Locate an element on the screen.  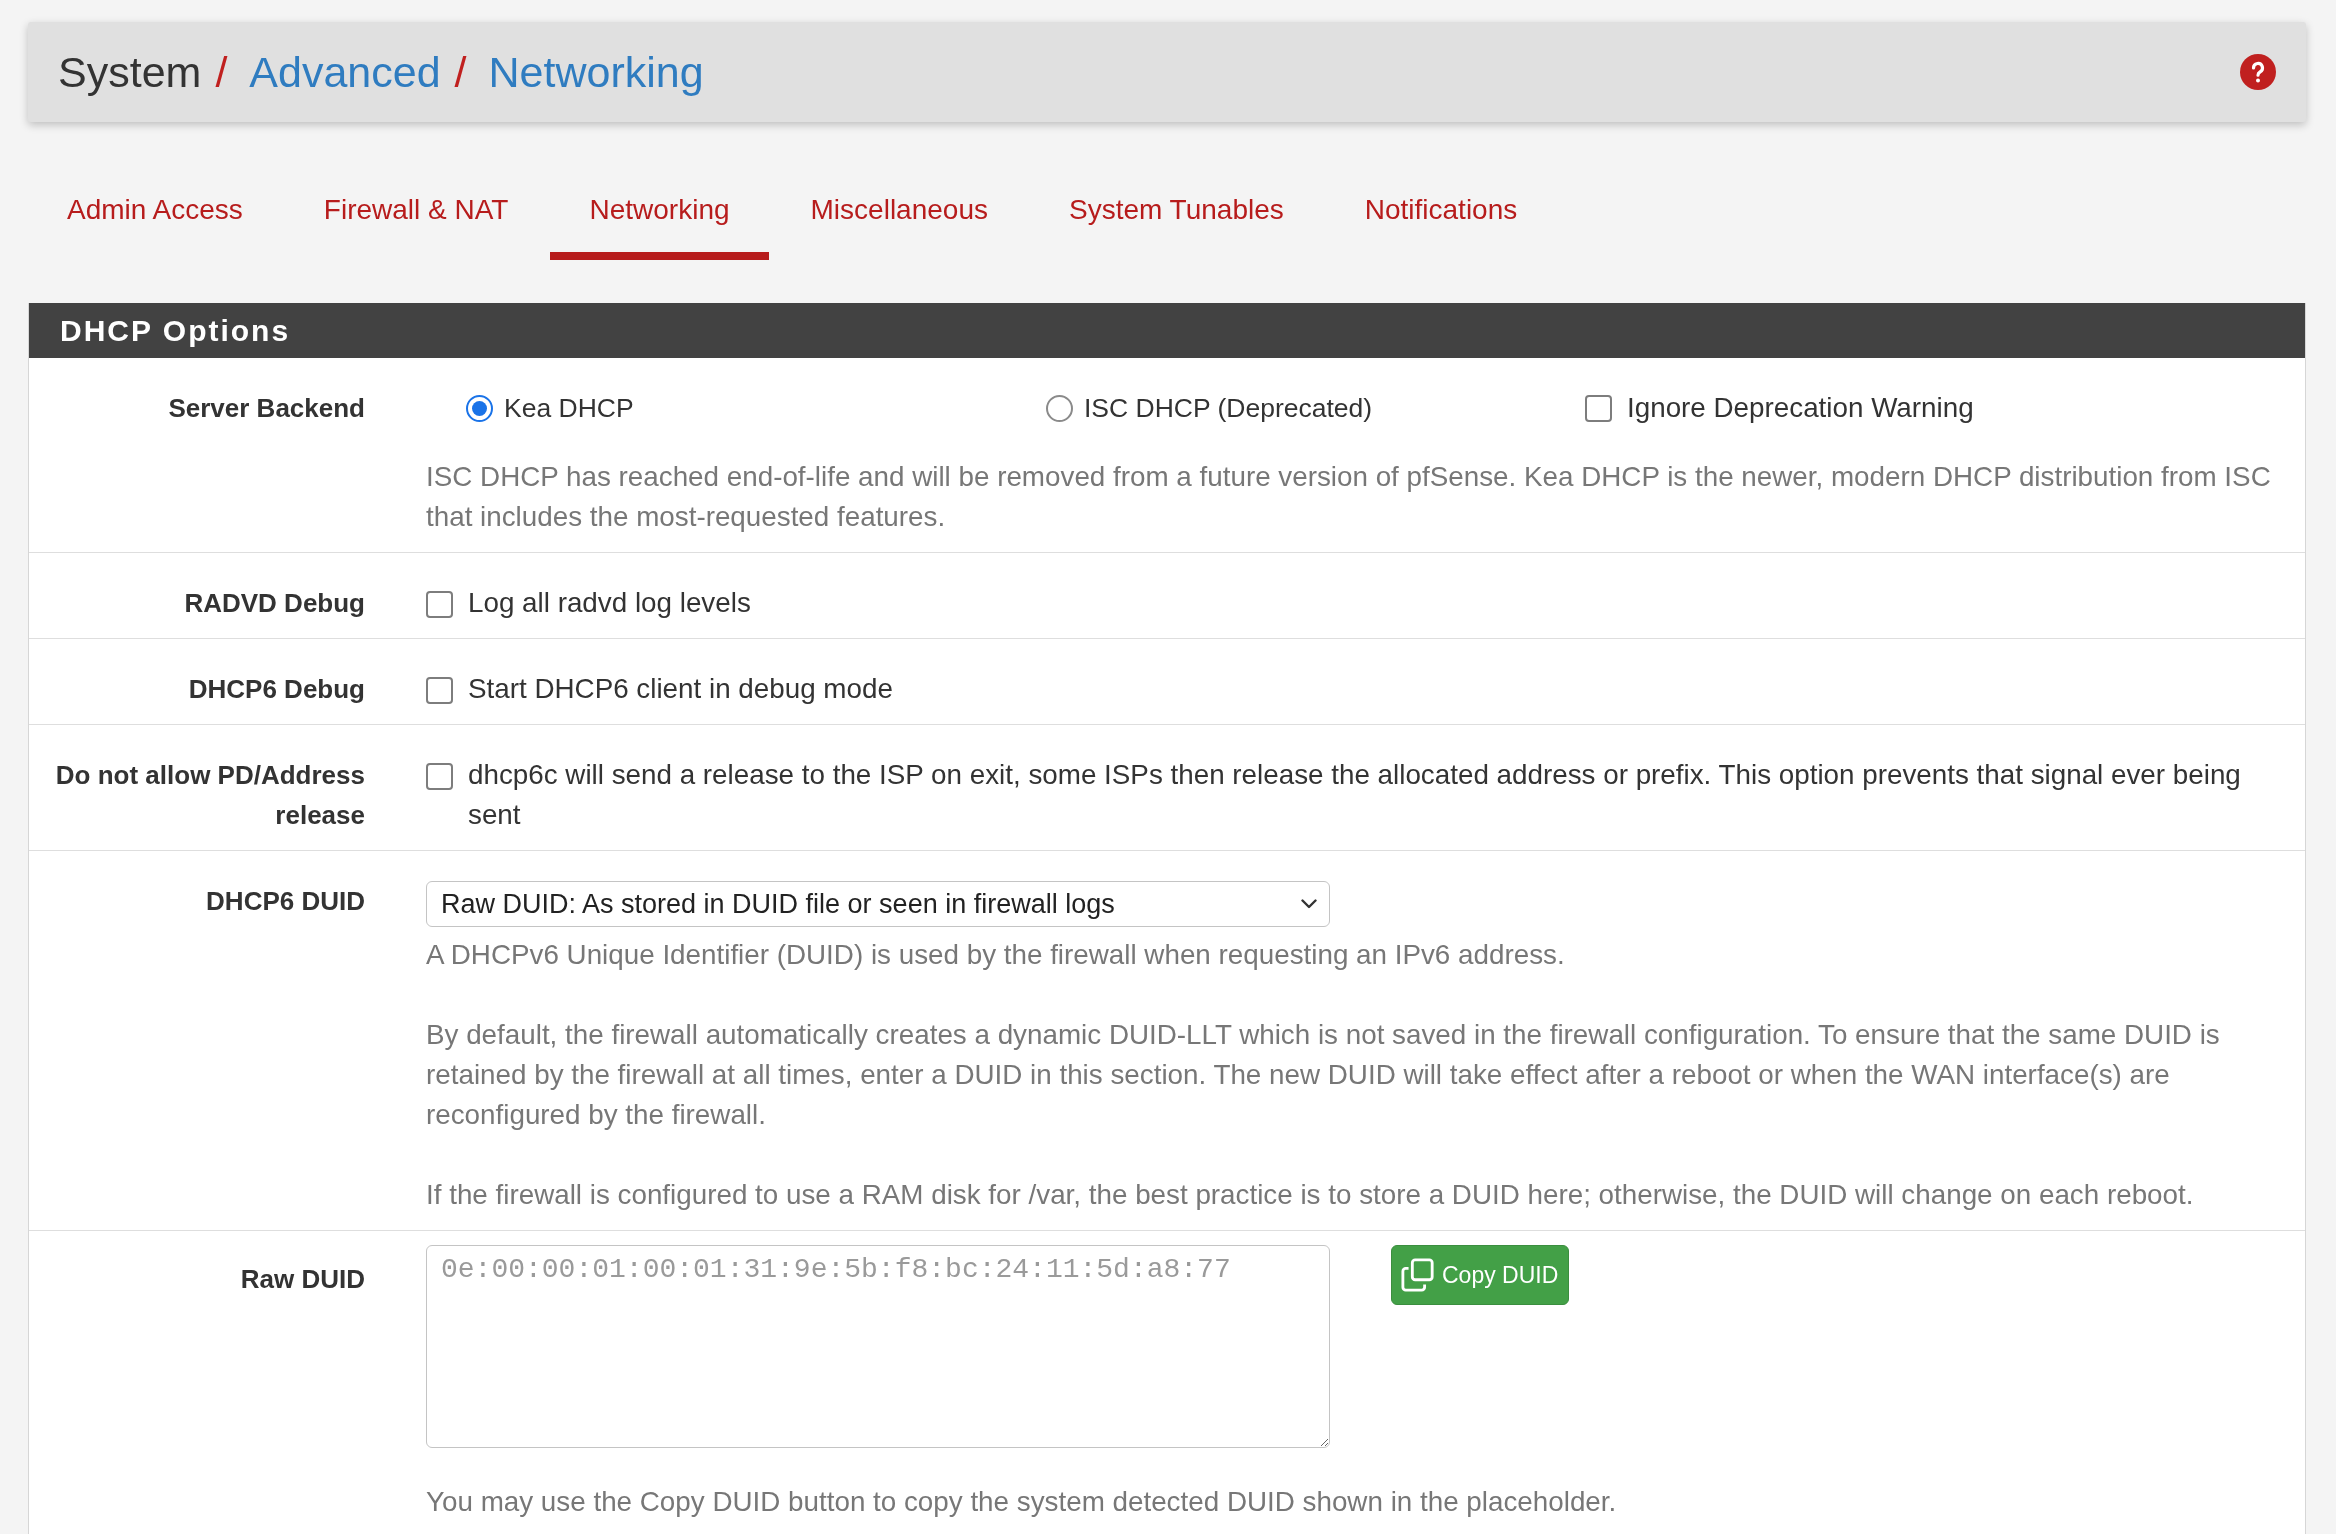
checkbox-label: Start DHCP6 client in debug mode is located at coordinates (680, 689).